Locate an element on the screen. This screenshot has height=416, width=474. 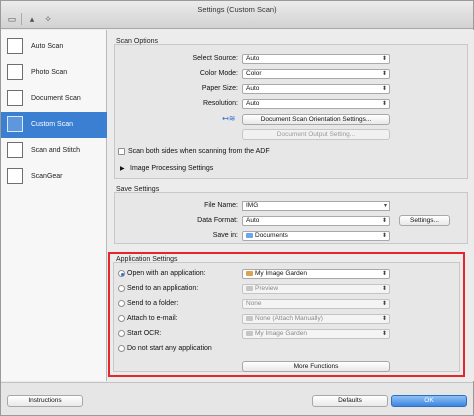
resolution-value: Auto is located at coordinates (253, 103).